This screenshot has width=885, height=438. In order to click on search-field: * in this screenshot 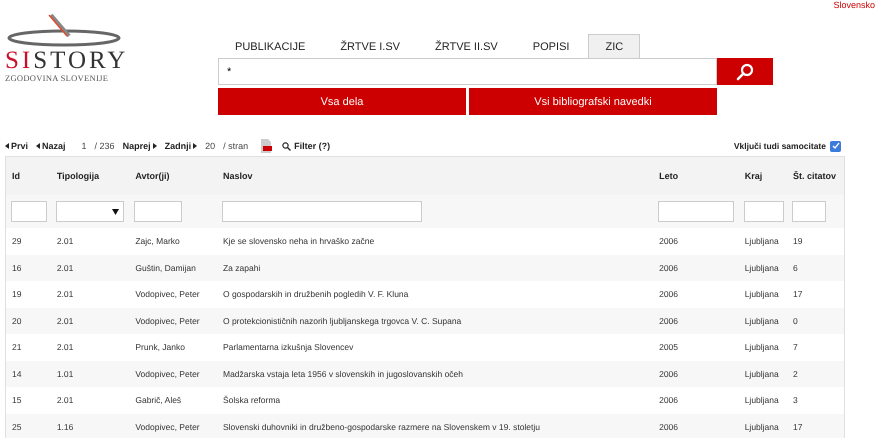, I will do `click(467, 71)`.